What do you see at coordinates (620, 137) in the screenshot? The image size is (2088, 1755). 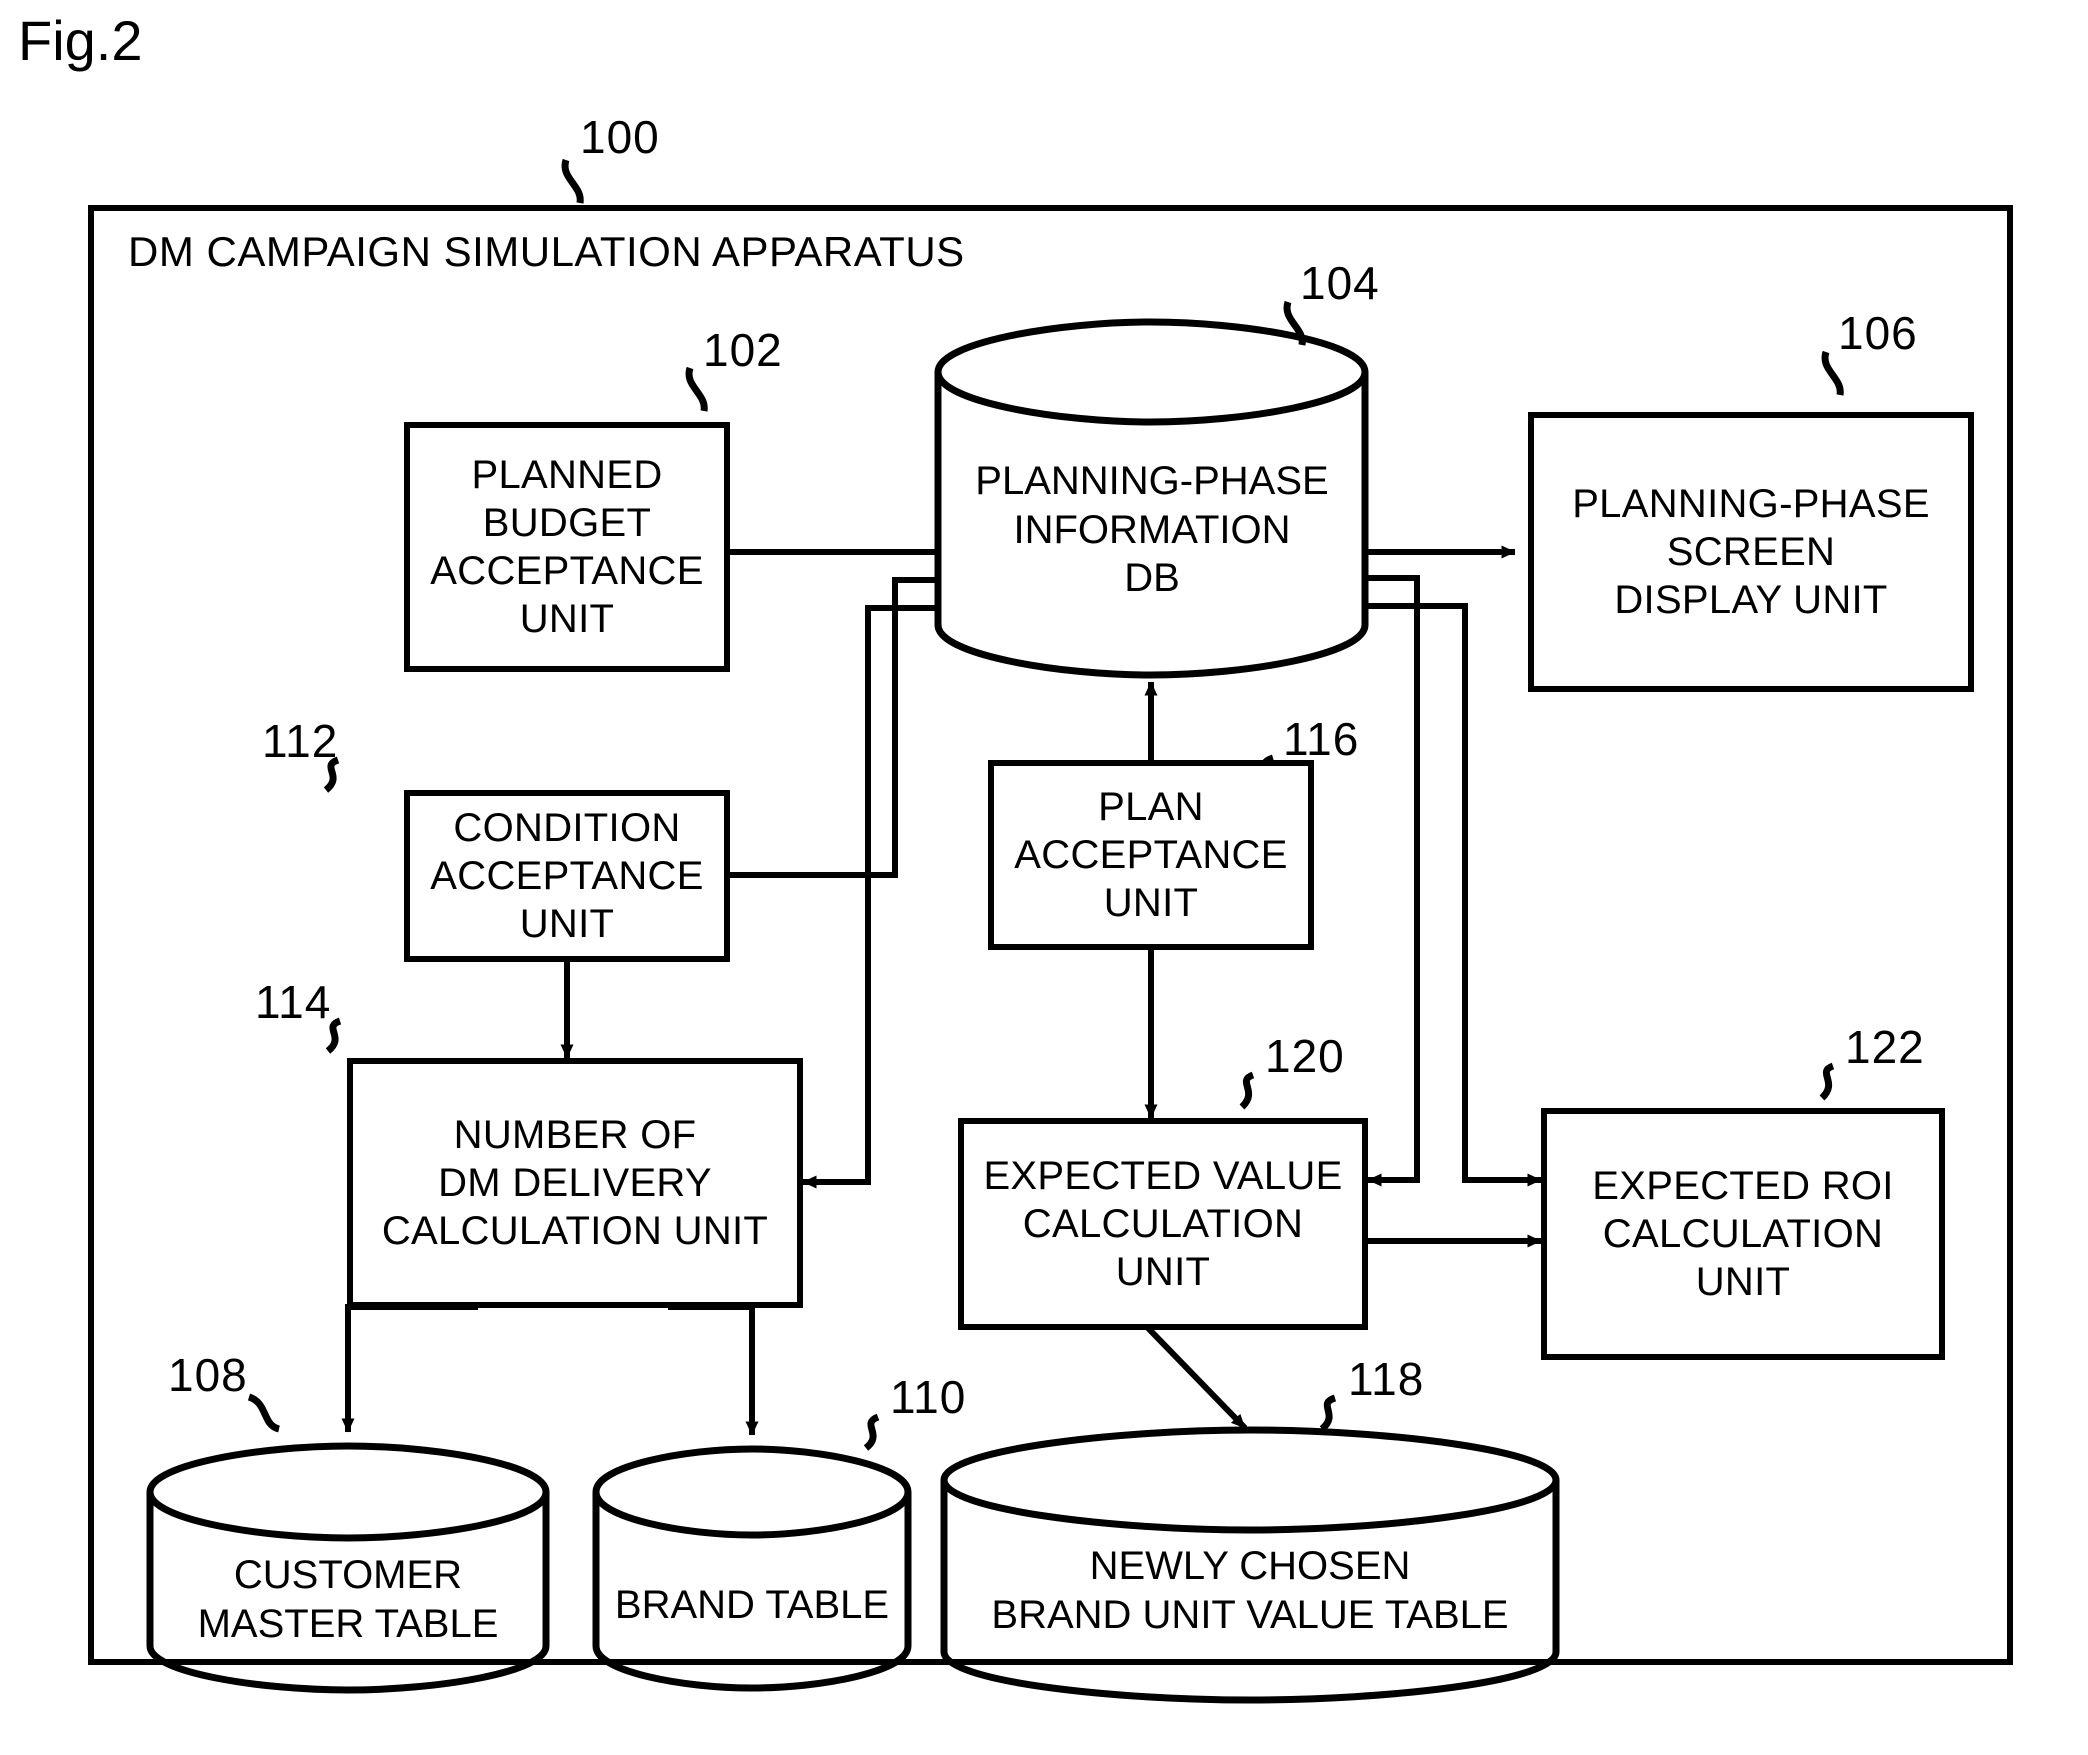 I see `ref-numeral-100: 100` at bounding box center [620, 137].